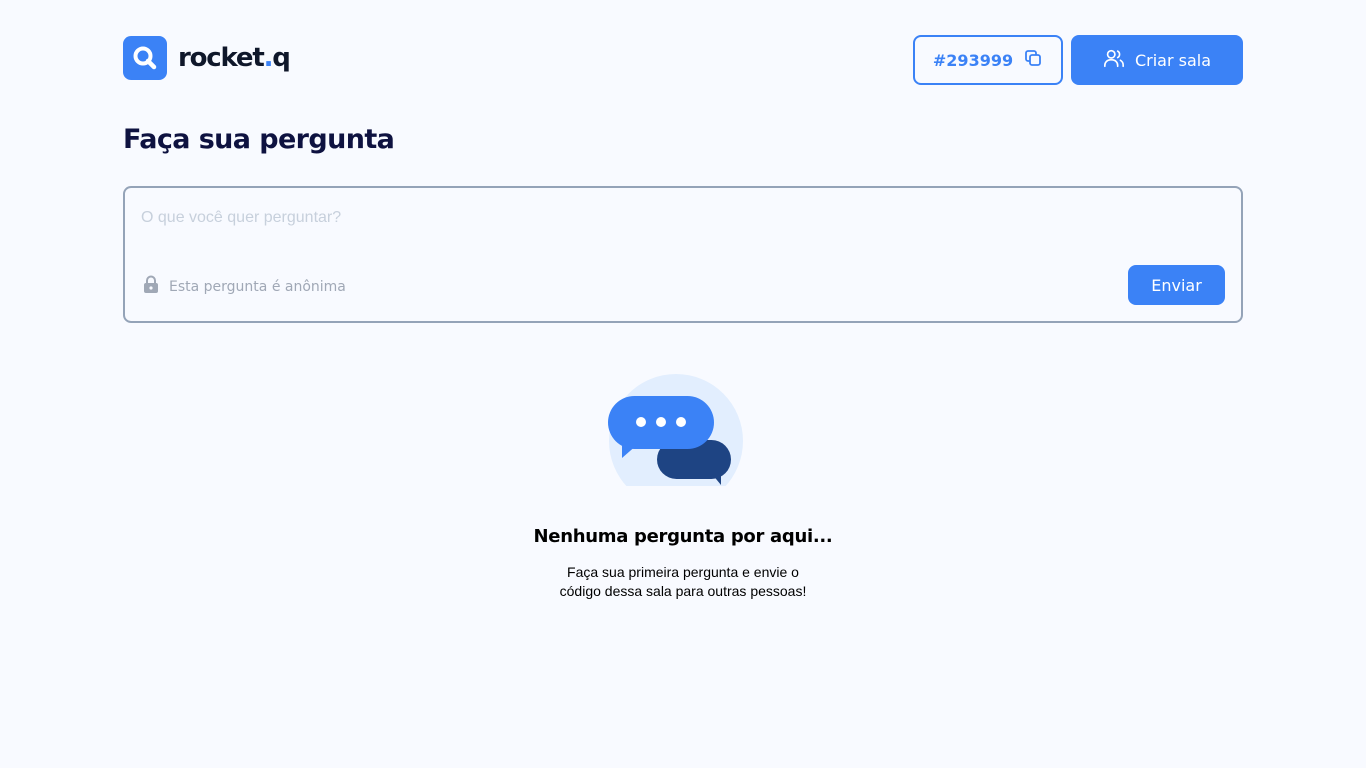  Describe the element at coordinates (257, 286) in the screenshot. I see `anonymous-label: Esta pergunta é anônima` at that location.